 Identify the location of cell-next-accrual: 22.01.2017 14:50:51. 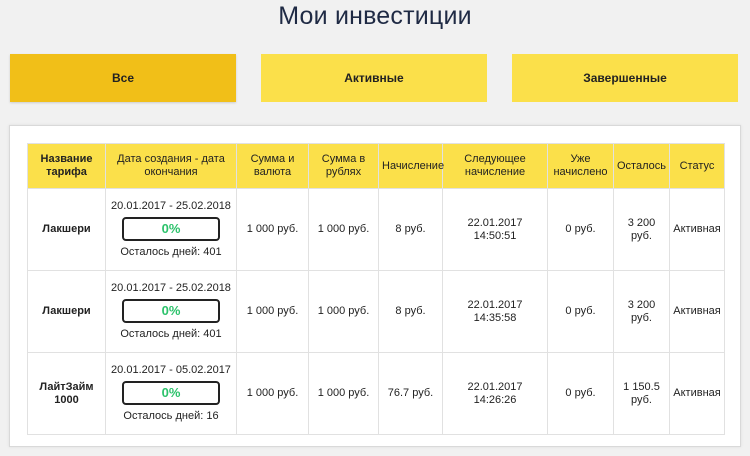
(495, 229).